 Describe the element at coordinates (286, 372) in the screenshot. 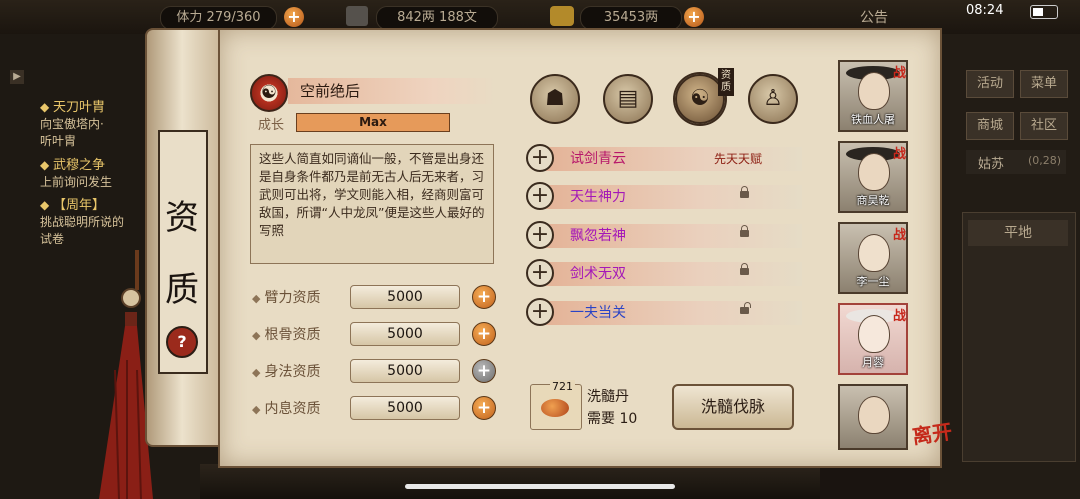

I see `stat-label: ◆ 身法资质` at that location.